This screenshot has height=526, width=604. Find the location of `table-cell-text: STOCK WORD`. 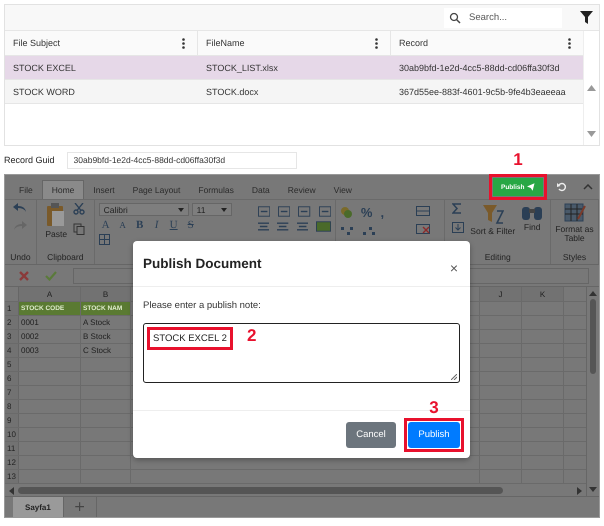

table-cell-text: STOCK WORD is located at coordinates (44, 91).